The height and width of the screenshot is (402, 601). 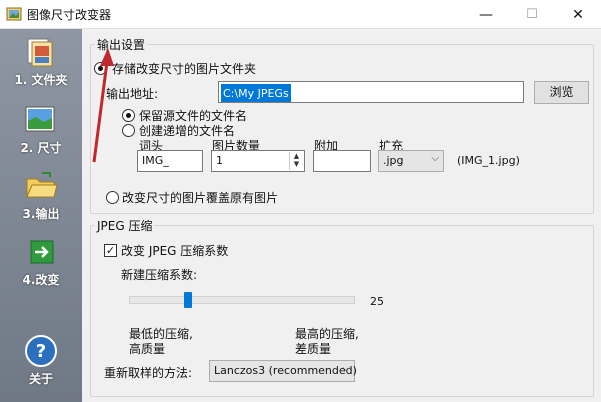 What do you see at coordinates (41, 280) in the screenshot?
I see `sidebar-item-label: 4.改变` at bounding box center [41, 280].